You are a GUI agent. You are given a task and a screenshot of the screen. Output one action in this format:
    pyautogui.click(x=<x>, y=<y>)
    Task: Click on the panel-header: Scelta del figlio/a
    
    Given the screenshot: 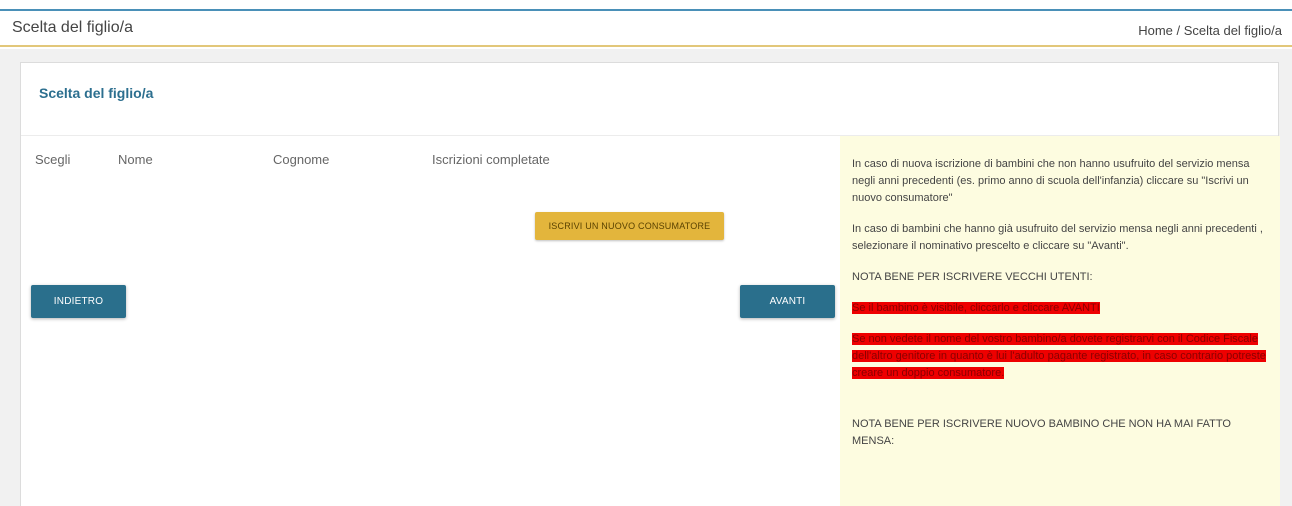 What is the action you would take?
    pyautogui.click(x=649, y=99)
    